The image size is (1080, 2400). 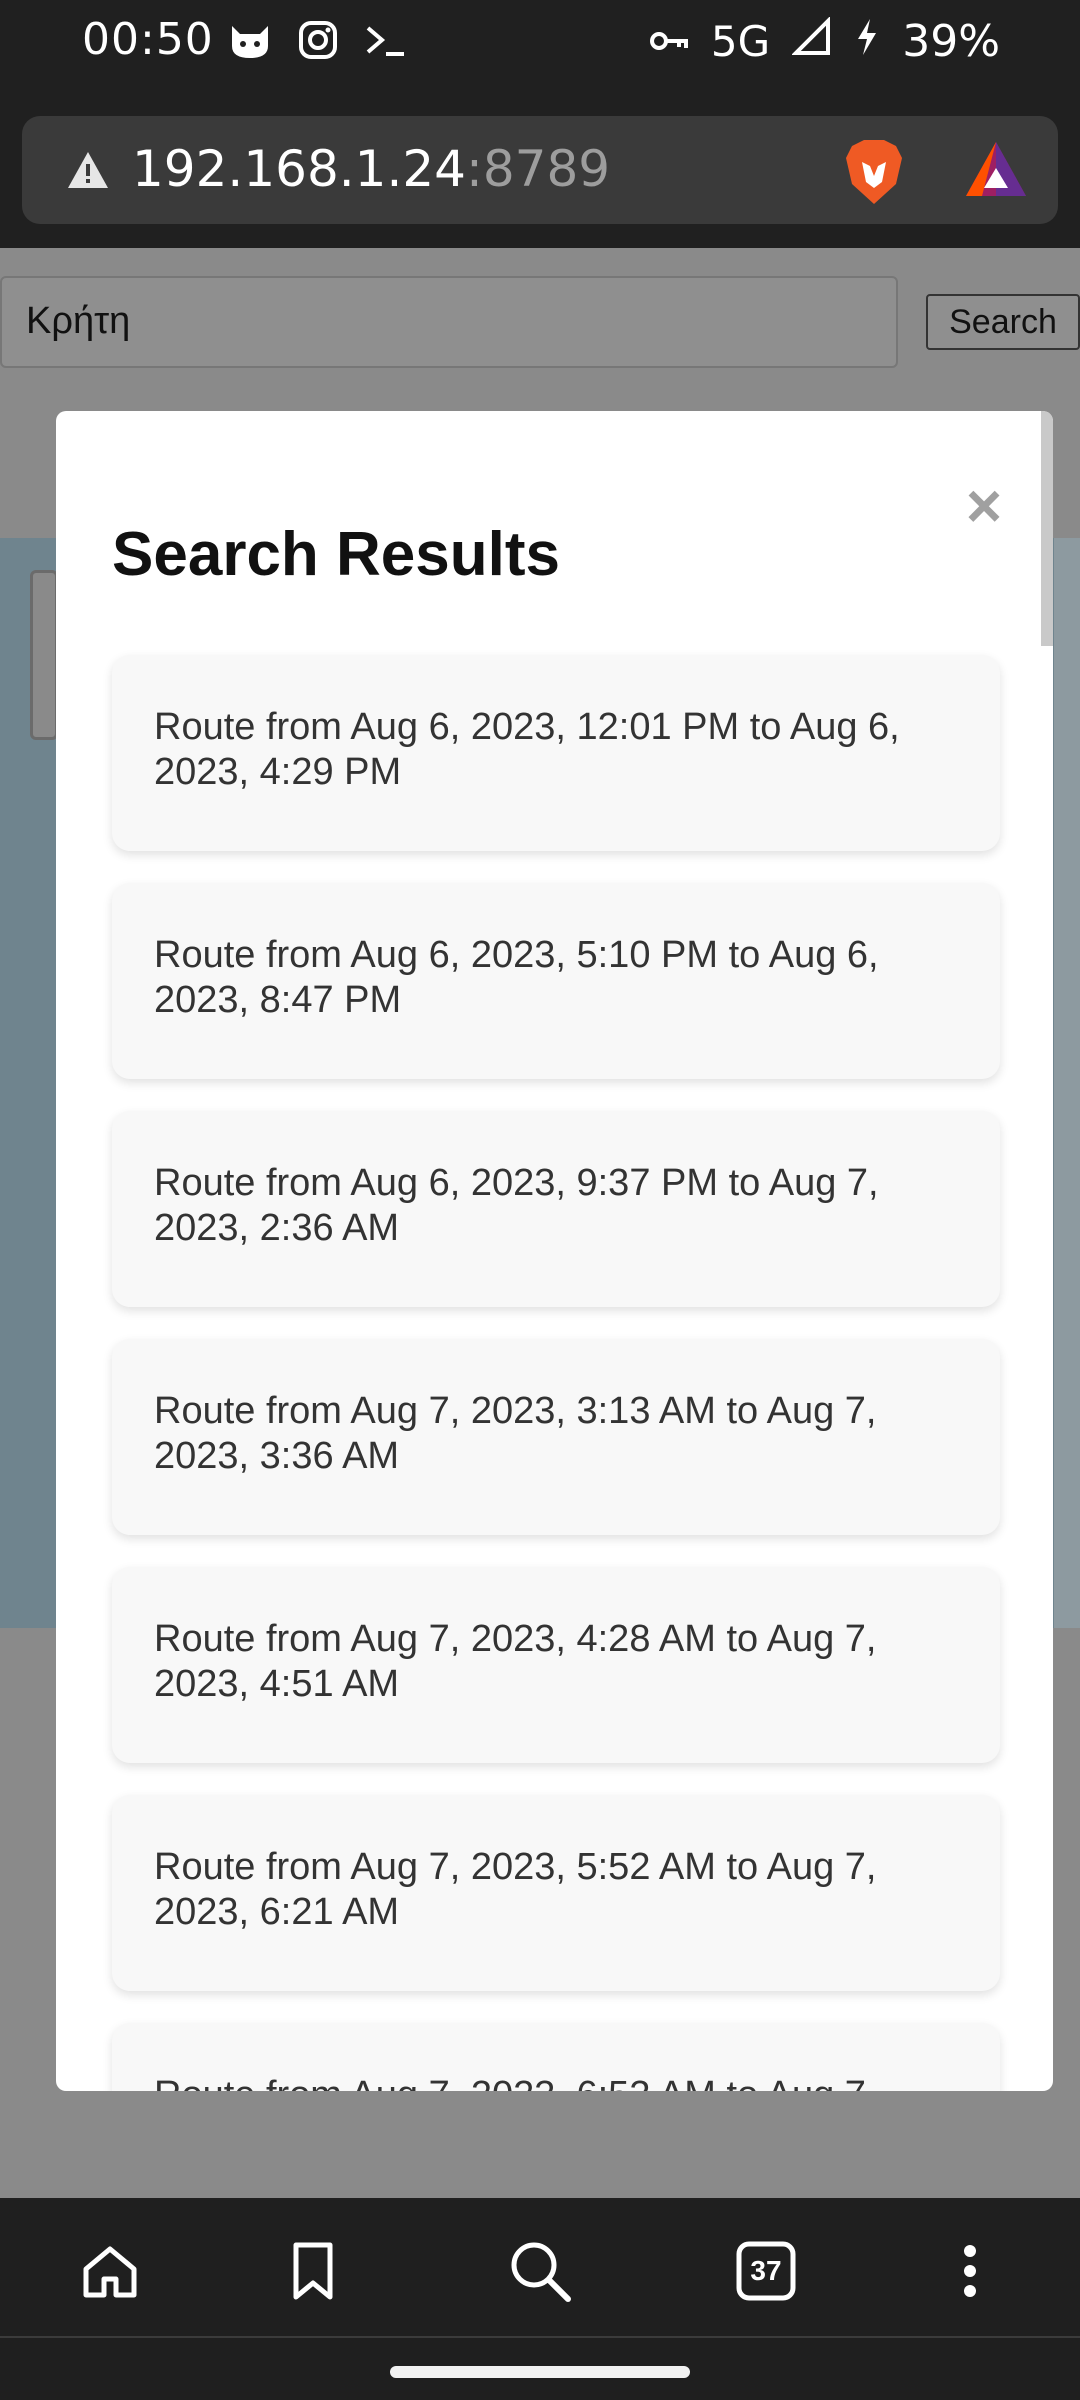 What do you see at coordinates (867, 42) in the screenshot?
I see `charging-icon` at bounding box center [867, 42].